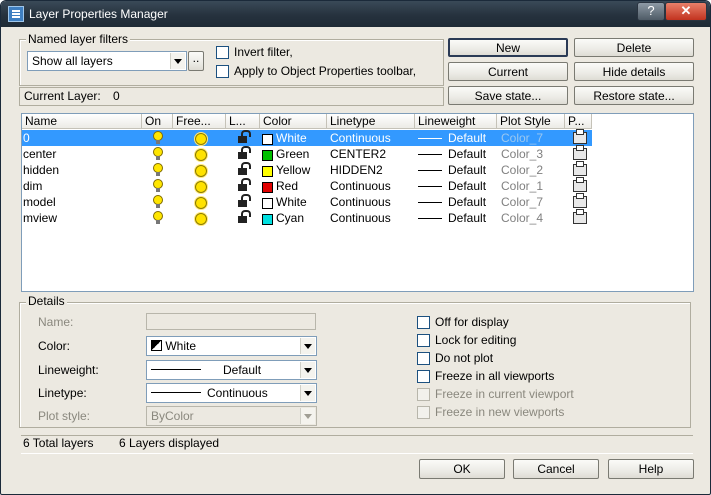 Image resolution: width=711 pixels, height=495 pixels. I want to click on named-filters-legend: Named layer filters, so click(78, 39).